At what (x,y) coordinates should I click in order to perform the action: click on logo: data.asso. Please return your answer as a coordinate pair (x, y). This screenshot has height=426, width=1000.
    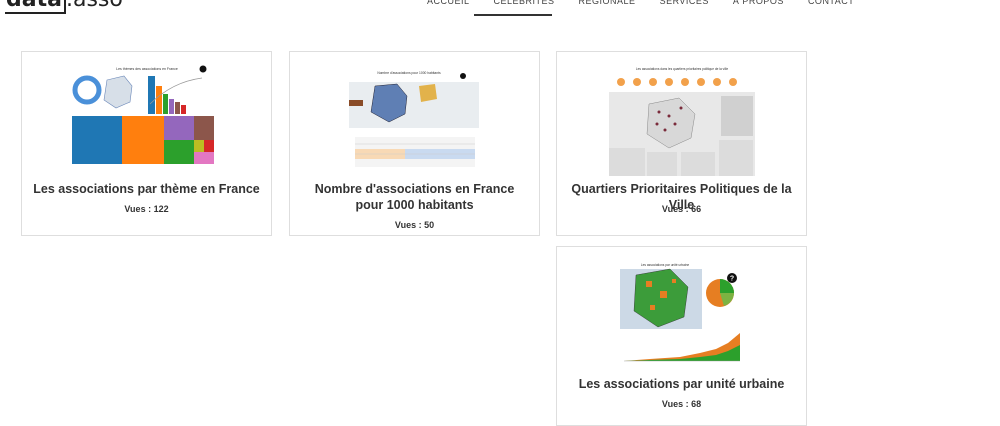
    Looking at the image, I should click on (64, 7).